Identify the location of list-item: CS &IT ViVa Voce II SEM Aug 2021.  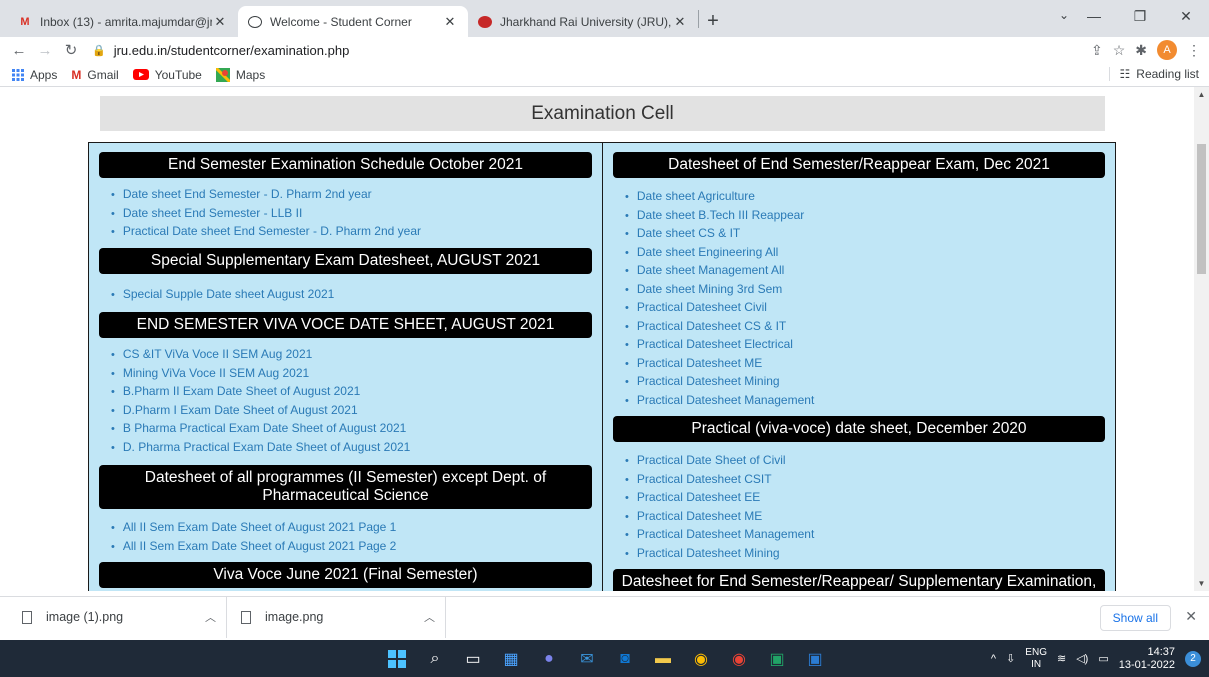
(356, 355).